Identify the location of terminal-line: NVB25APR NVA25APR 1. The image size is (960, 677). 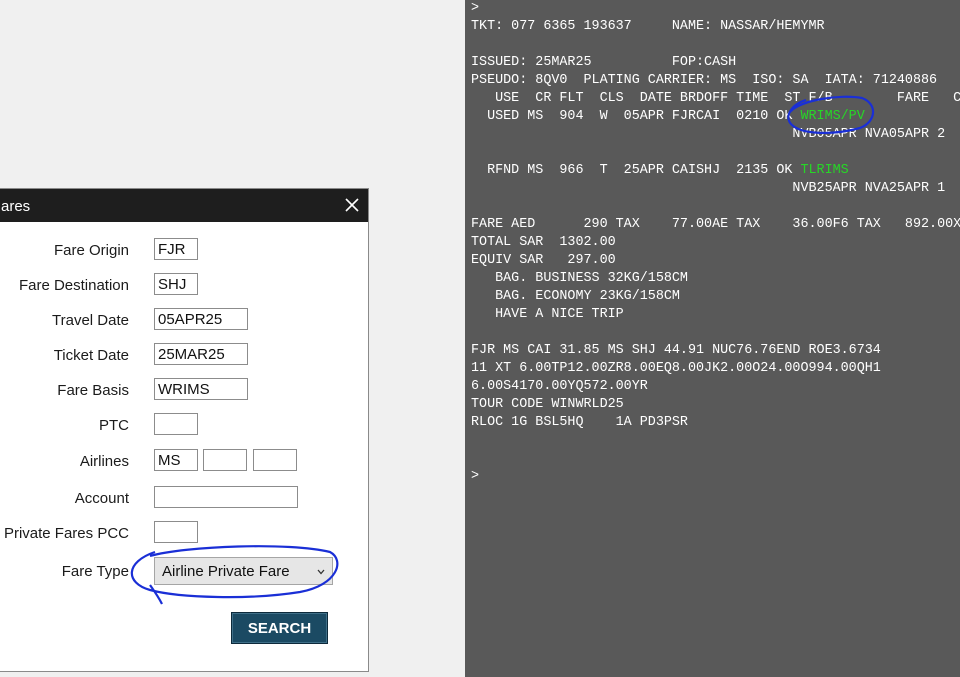
(708, 188).